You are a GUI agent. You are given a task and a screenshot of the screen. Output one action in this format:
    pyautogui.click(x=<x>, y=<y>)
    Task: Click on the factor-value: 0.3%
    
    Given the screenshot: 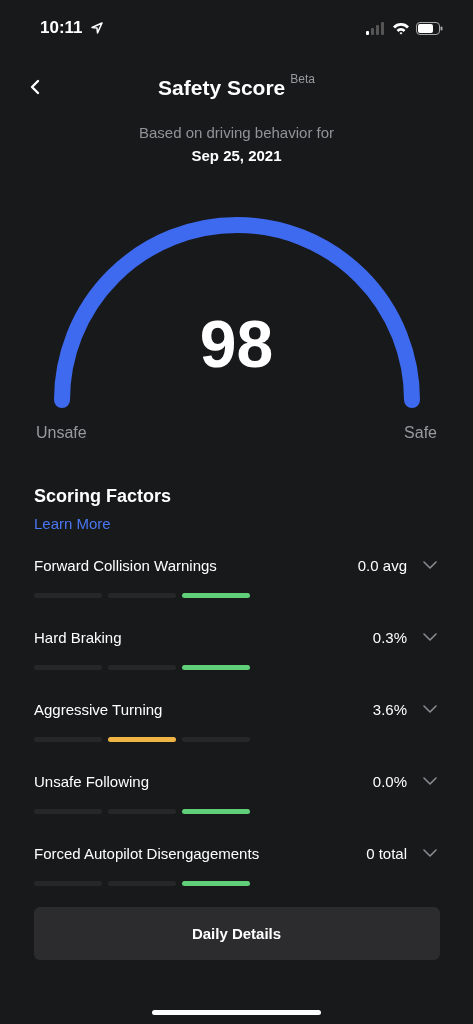 What is the action you would take?
    pyautogui.click(x=389, y=637)
    